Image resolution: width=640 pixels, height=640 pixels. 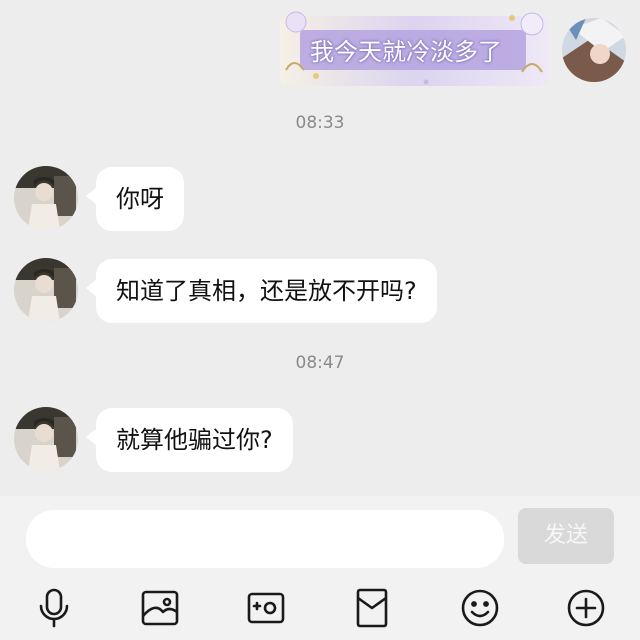 I want to click on my-avatar, so click(x=594, y=50).